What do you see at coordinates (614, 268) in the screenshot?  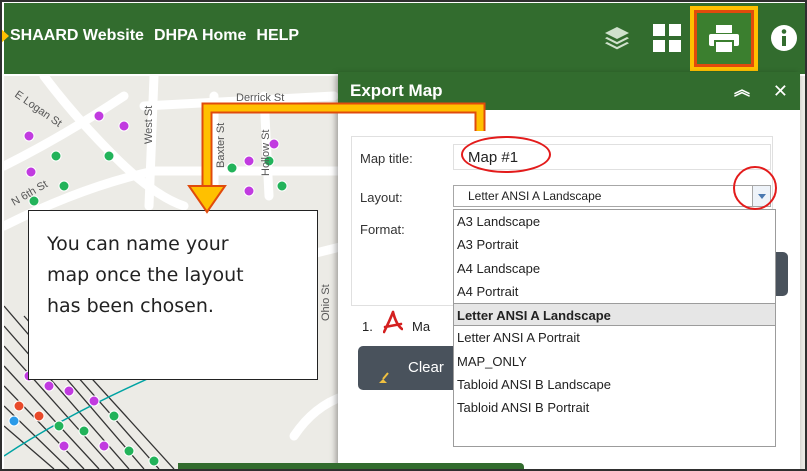 I see `layout-option: A4 Landscape` at bounding box center [614, 268].